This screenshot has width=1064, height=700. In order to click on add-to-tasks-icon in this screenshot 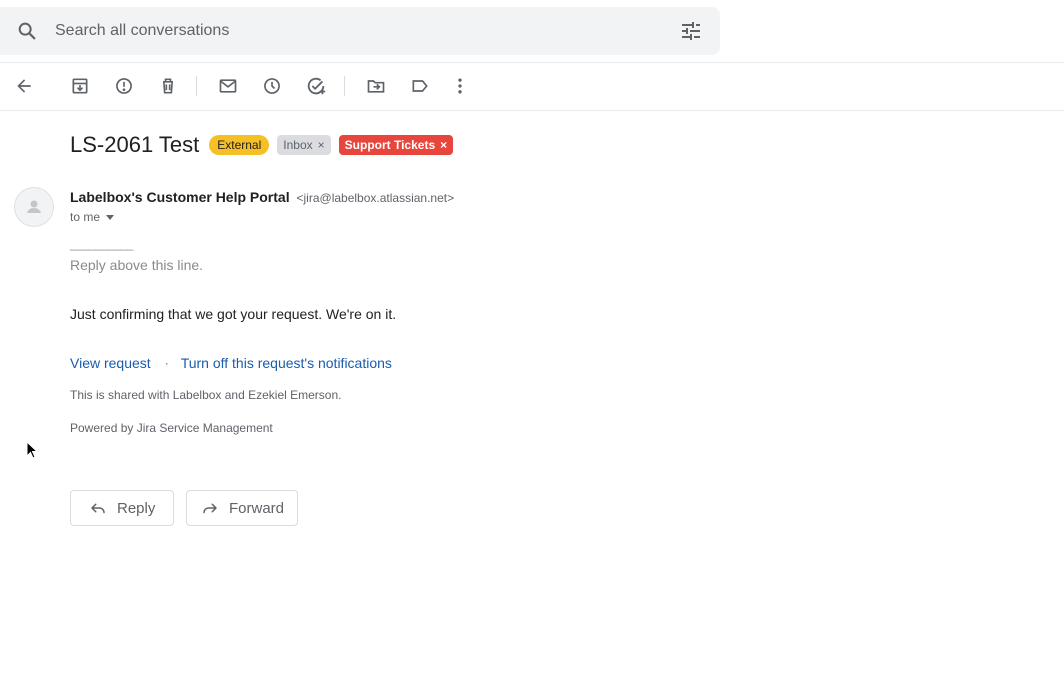, I will do `click(316, 86)`.